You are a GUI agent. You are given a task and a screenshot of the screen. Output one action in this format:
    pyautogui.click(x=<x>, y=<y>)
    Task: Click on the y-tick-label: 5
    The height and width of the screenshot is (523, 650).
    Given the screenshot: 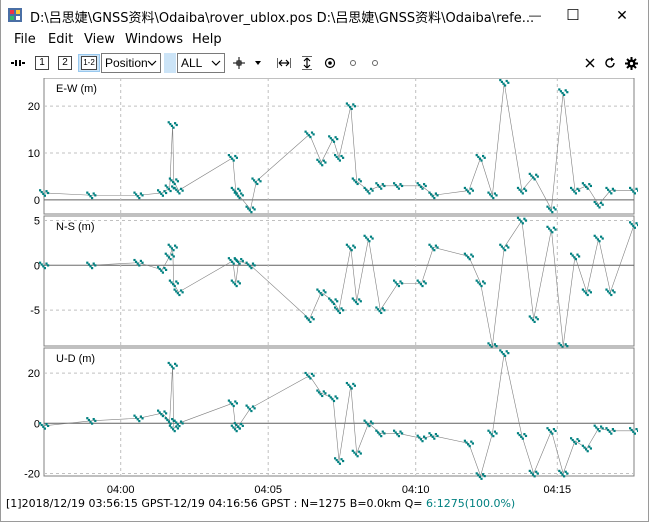 What is the action you would take?
    pyautogui.click(x=37, y=221)
    